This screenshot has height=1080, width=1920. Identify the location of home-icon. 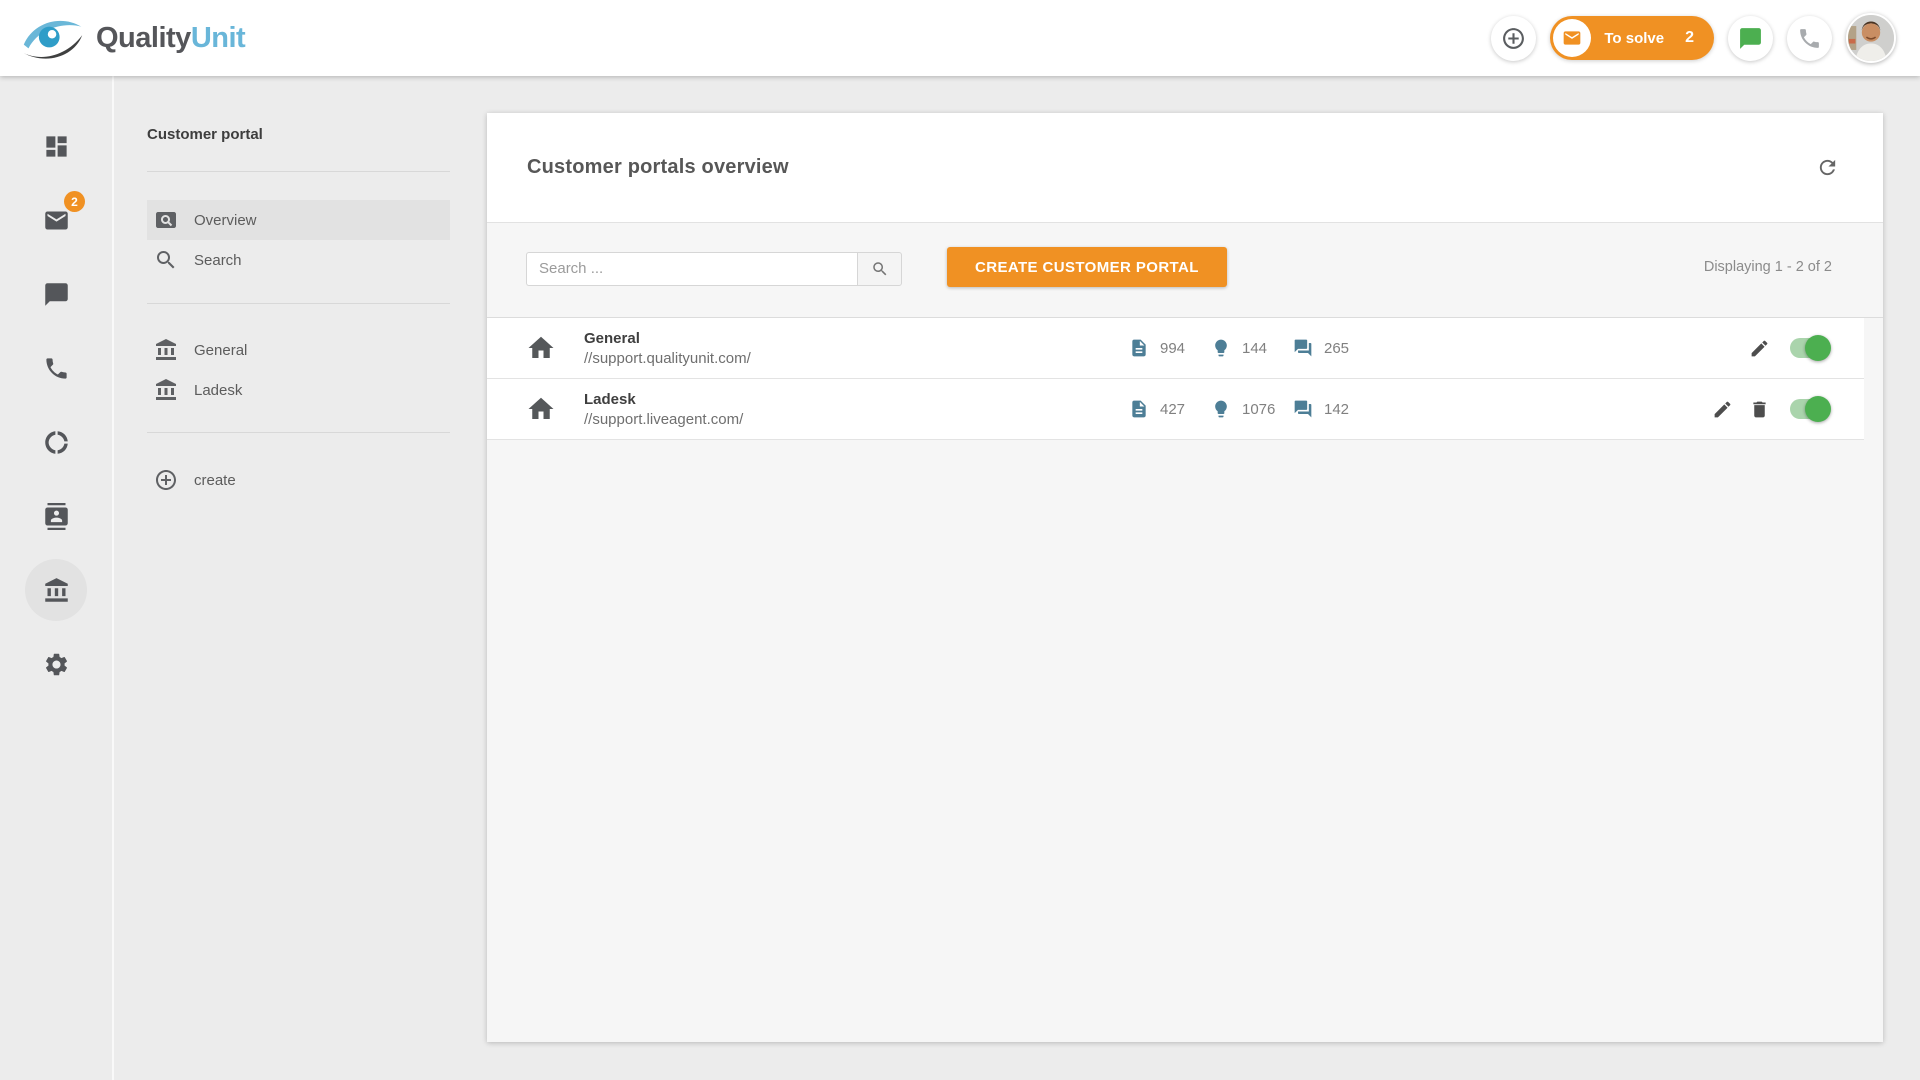
(541, 408).